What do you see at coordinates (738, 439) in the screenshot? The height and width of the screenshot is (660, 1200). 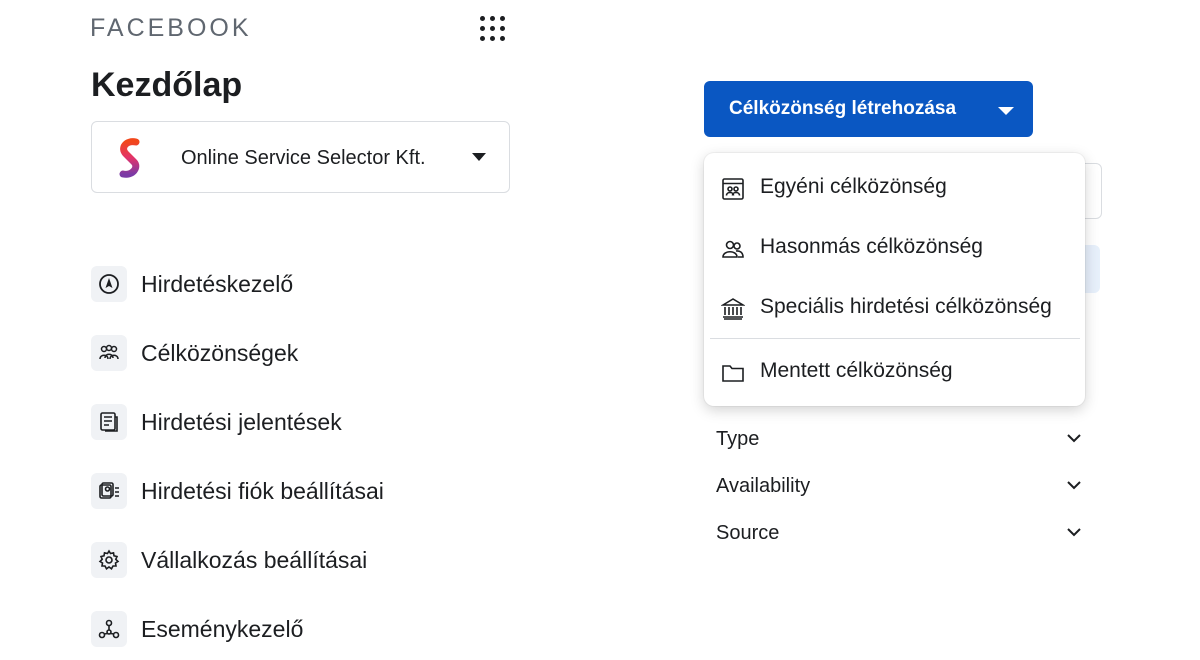 I see `filter-label: Type` at bounding box center [738, 439].